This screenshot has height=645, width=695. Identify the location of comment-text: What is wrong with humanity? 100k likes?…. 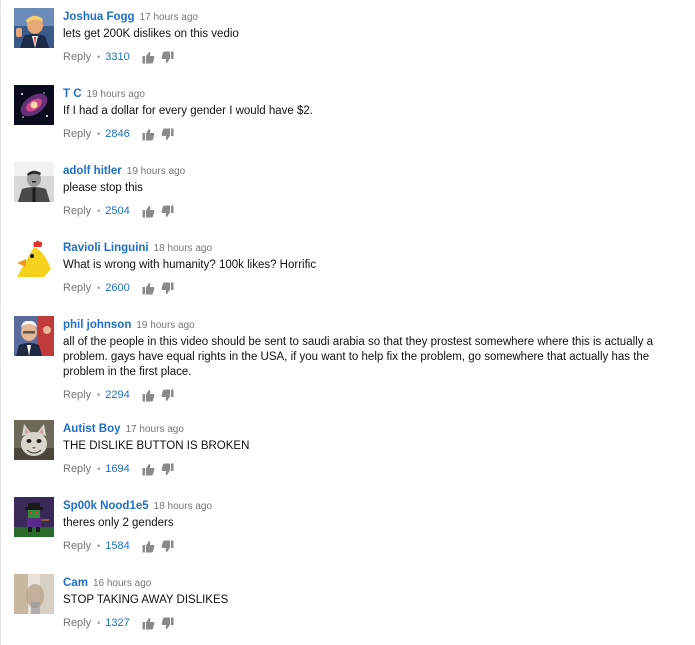
(190, 265).